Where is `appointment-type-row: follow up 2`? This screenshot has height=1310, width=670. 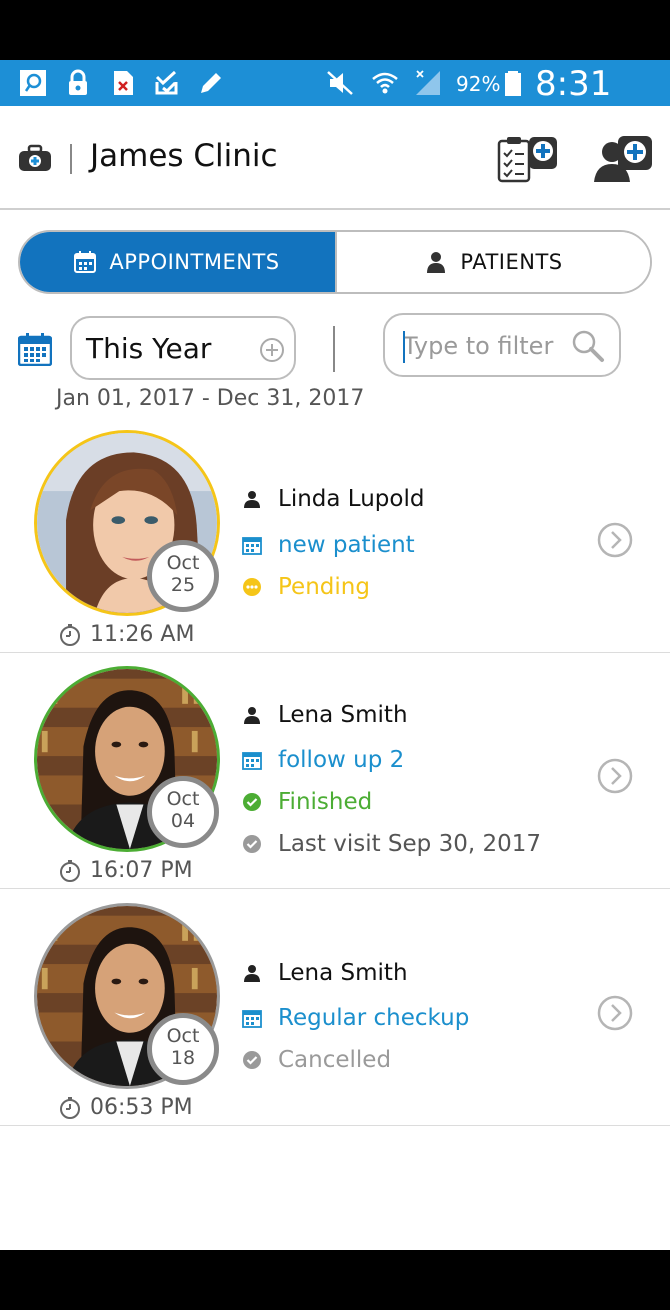
appointment-type-row: follow up 2 is located at coordinates (323, 760).